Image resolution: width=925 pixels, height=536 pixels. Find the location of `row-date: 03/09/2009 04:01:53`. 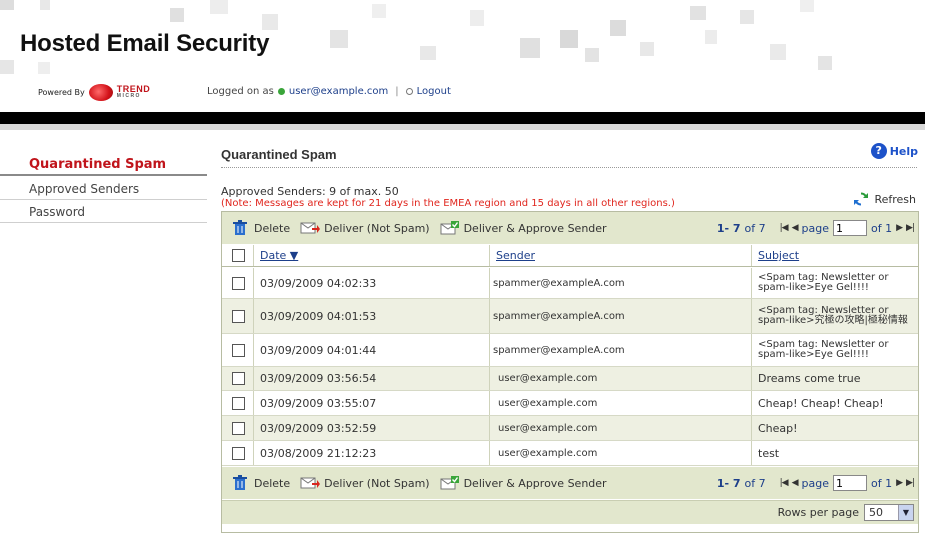

row-date: 03/09/2009 04:01:53 is located at coordinates (371, 316).